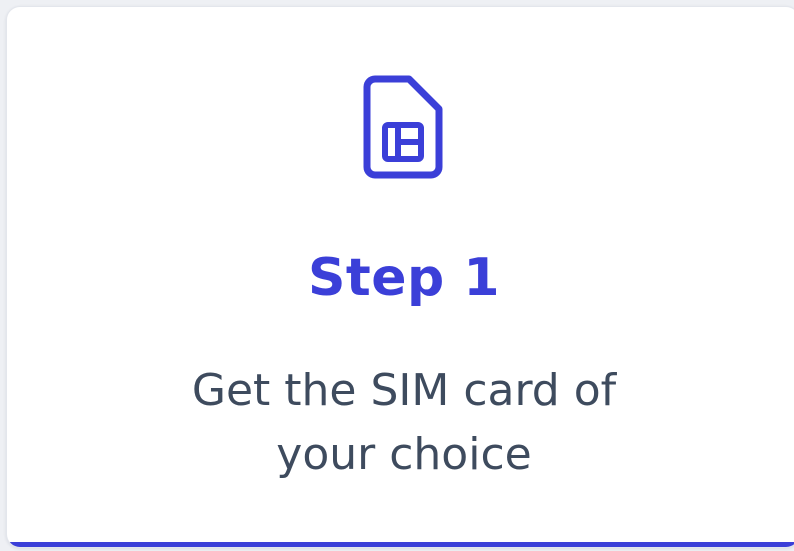 The image size is (794, 551). Describe the element at coordinates (400, 544) in the screenshot. I see `card-accent-bar` at that location.